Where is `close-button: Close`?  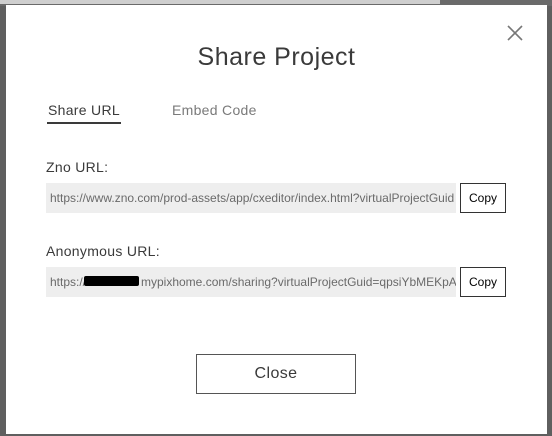 close-button: Close is located at coordinates (276, 374).